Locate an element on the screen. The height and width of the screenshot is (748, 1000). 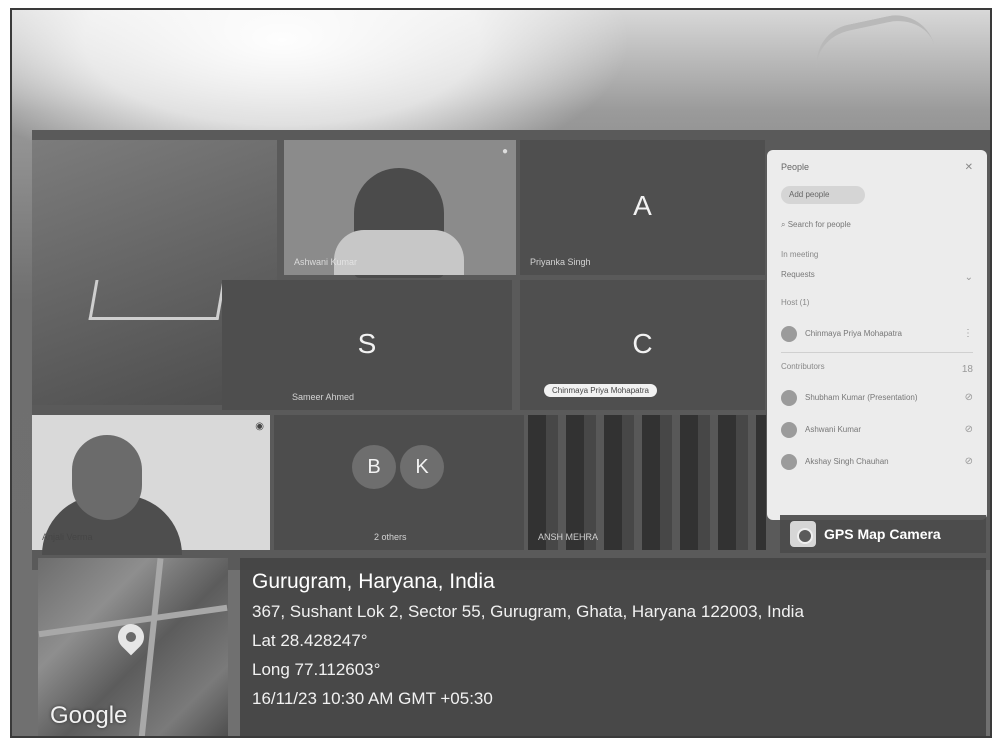
section-in-meeting: In meeting is located at coordinates (800, 254).